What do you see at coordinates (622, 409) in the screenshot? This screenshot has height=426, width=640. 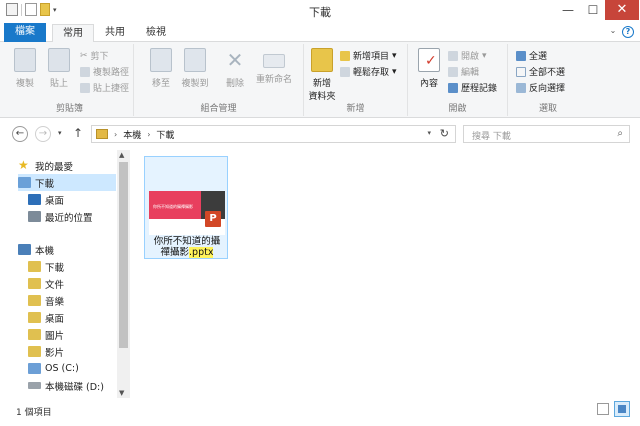 I see `large-icons-view-icon` at bounding box center [622, 409].